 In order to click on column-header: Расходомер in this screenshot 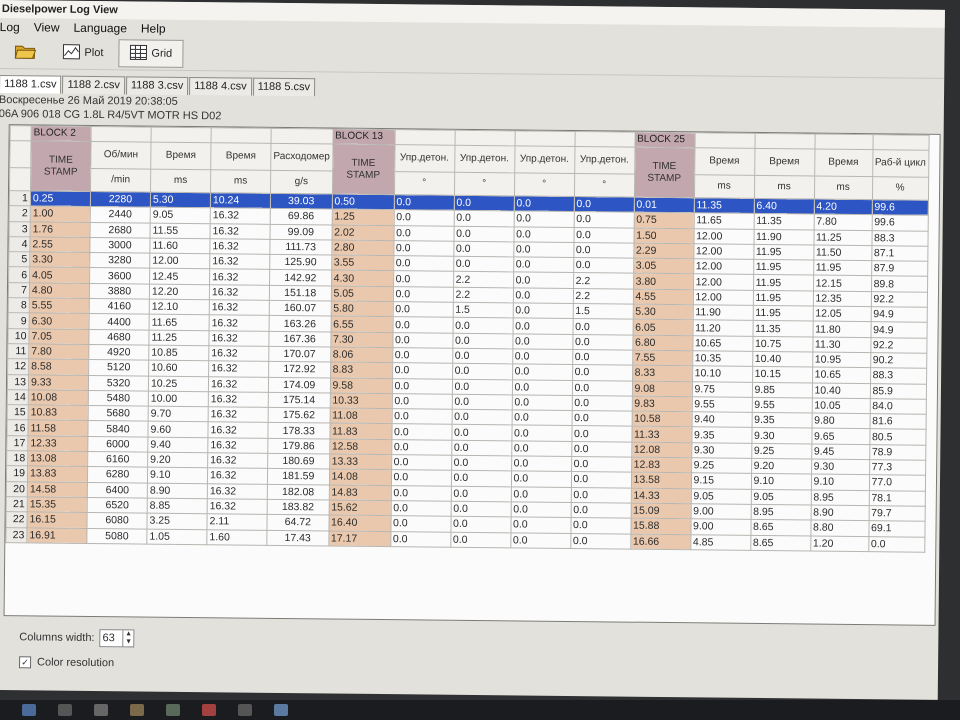, I will do `click(301, 157)`.